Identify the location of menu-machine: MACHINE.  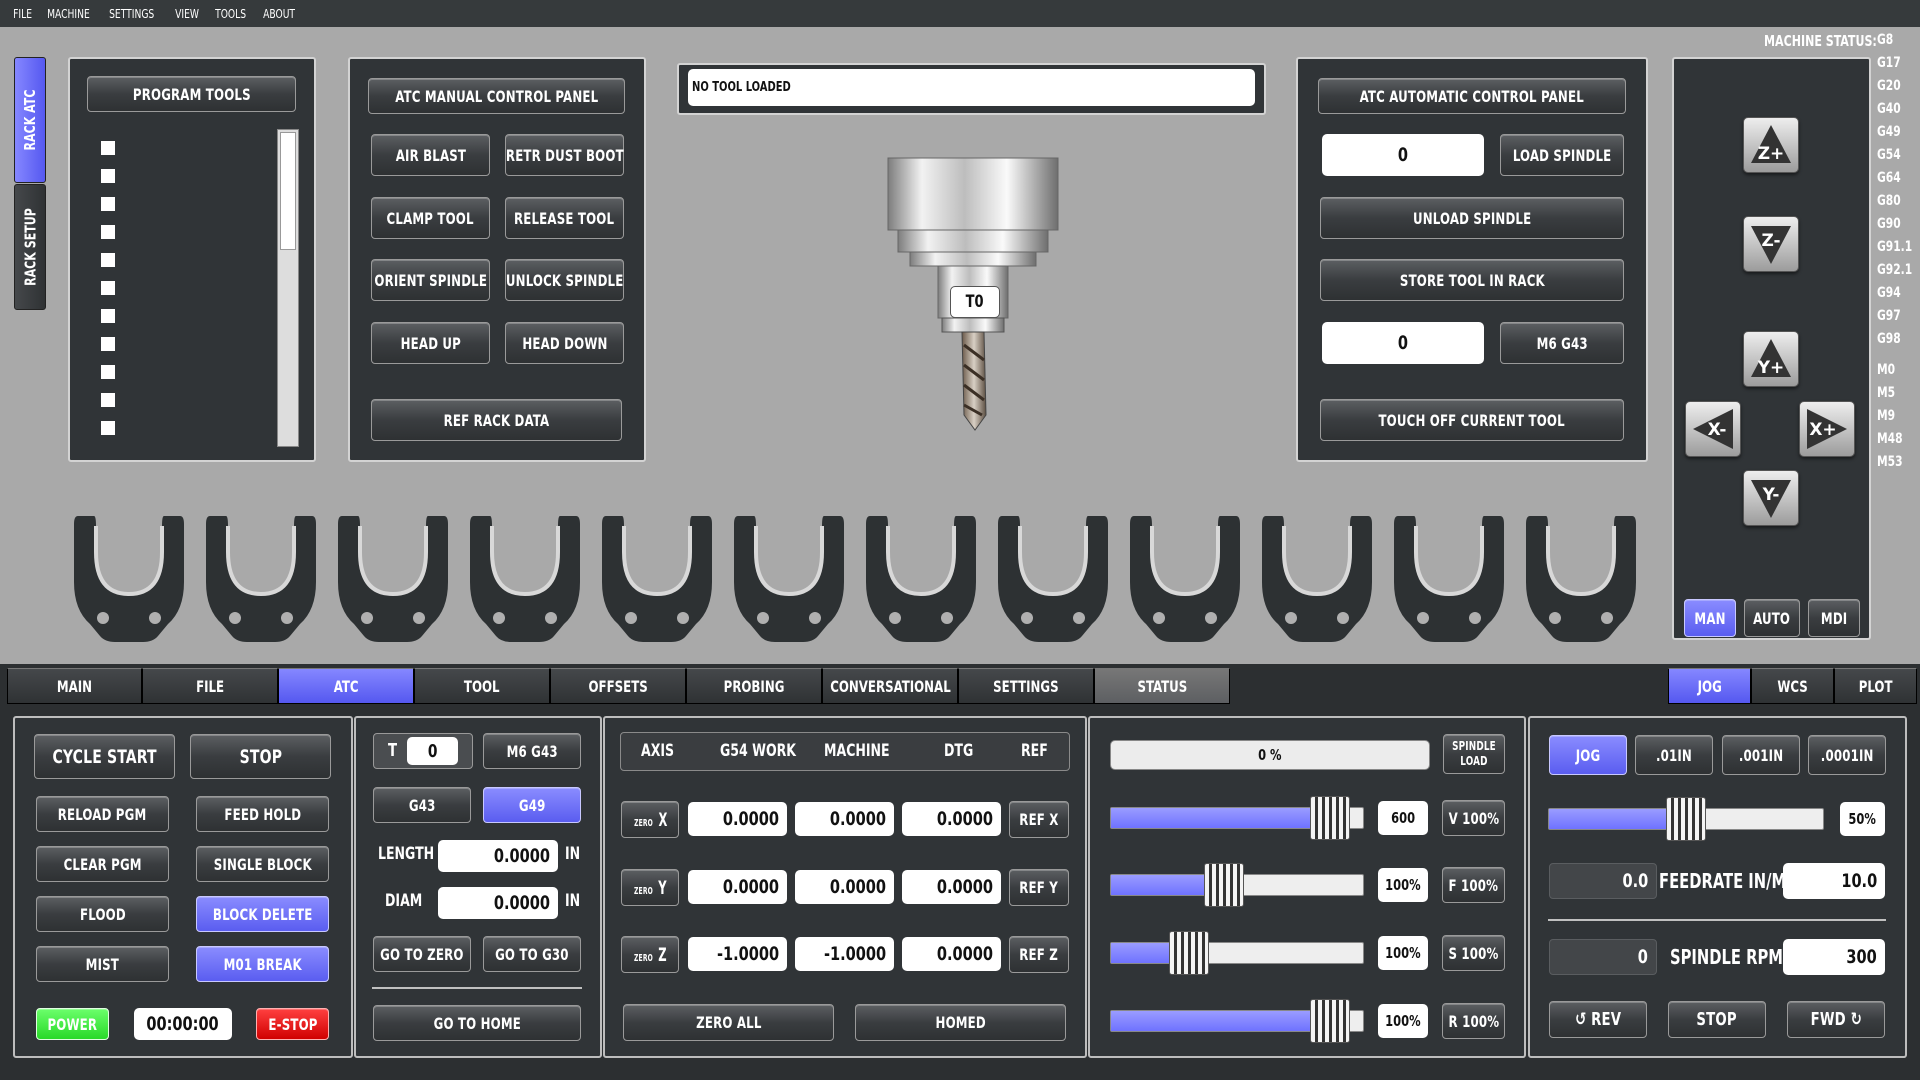
(68, 14).